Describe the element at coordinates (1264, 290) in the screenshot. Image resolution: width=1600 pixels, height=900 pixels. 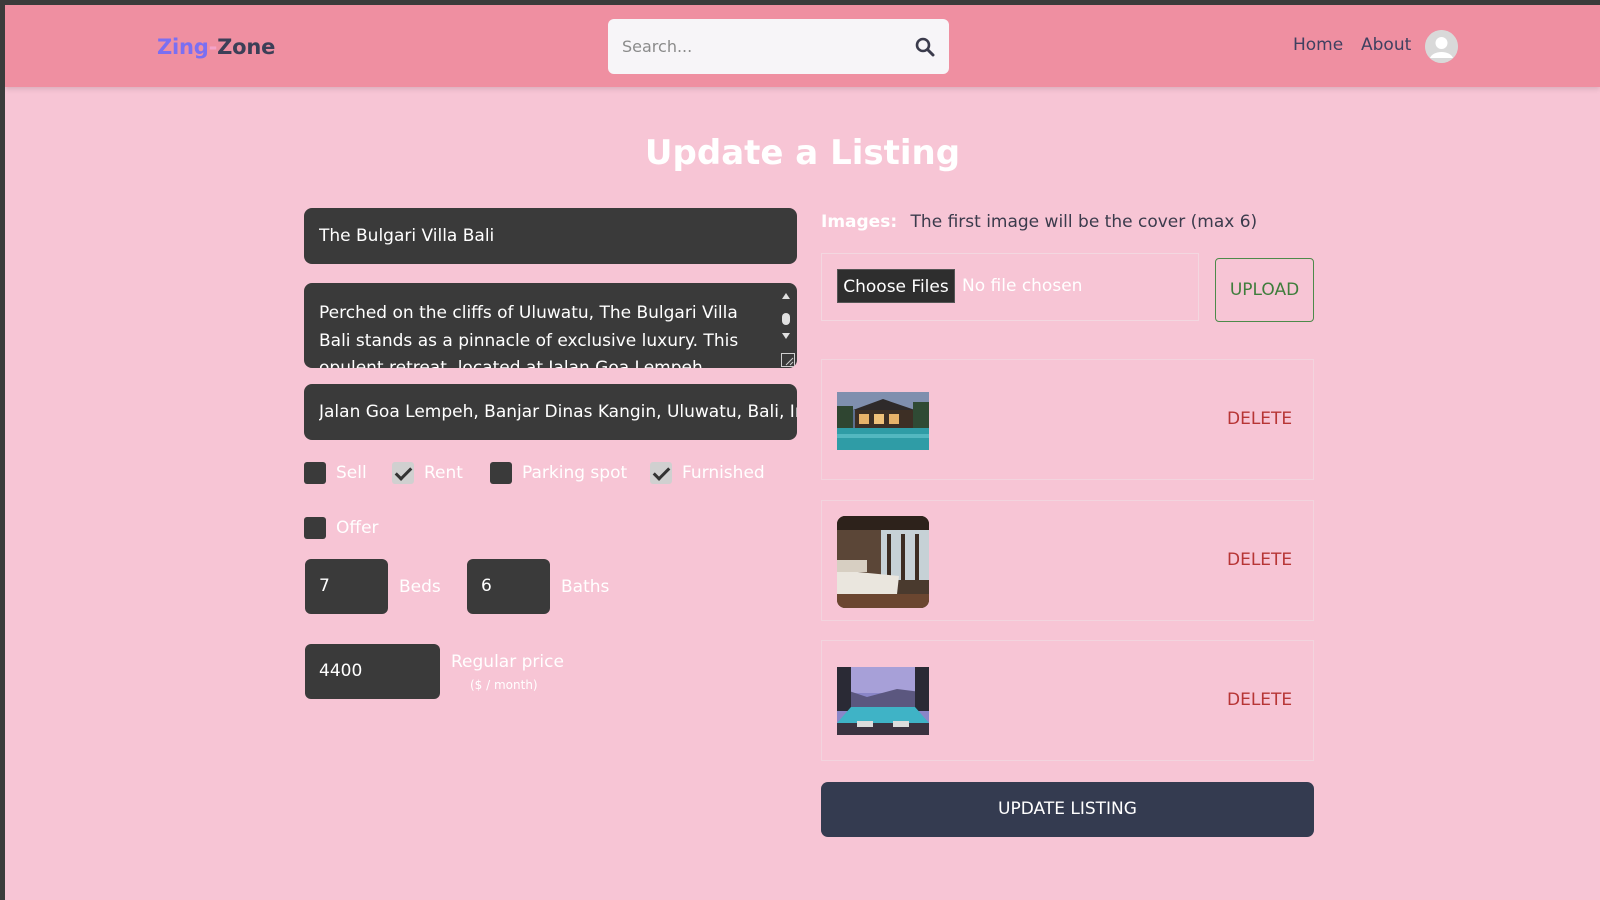
I see `upload-button: UPLOAD` at that location.